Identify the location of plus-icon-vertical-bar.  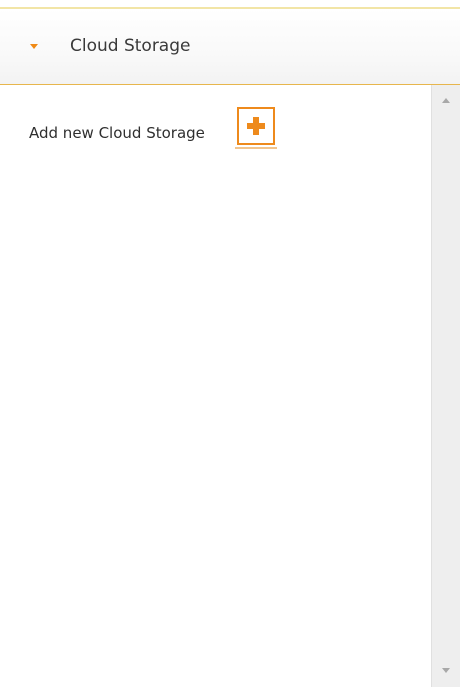
(256, 126).